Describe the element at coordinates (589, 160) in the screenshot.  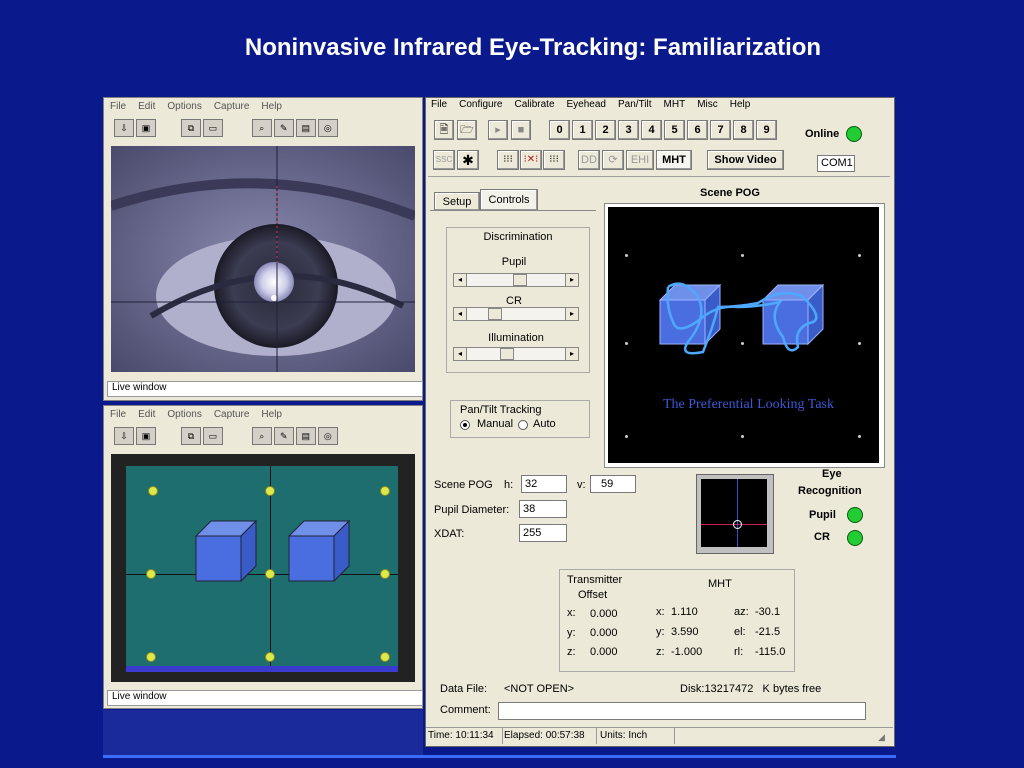
I see `dd-button: DD` at that location.